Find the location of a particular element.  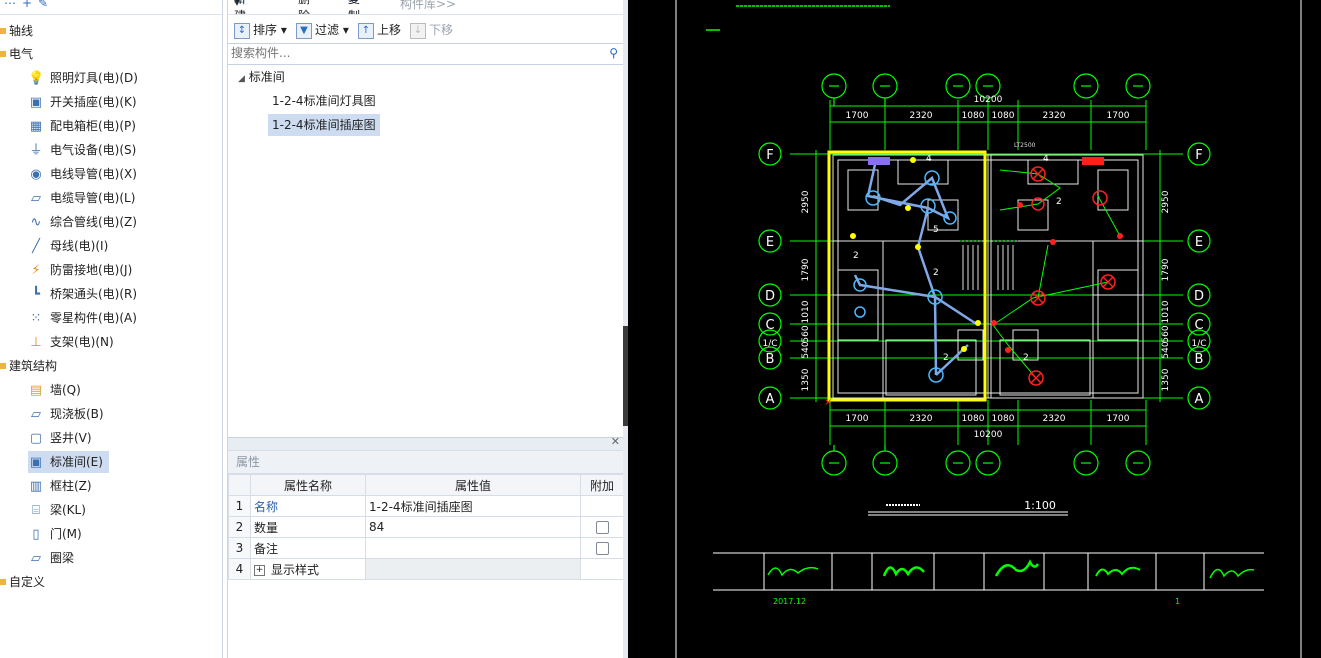

tree-item-column: ▥ 框柱(Z) is located at coordinates (63, 486).